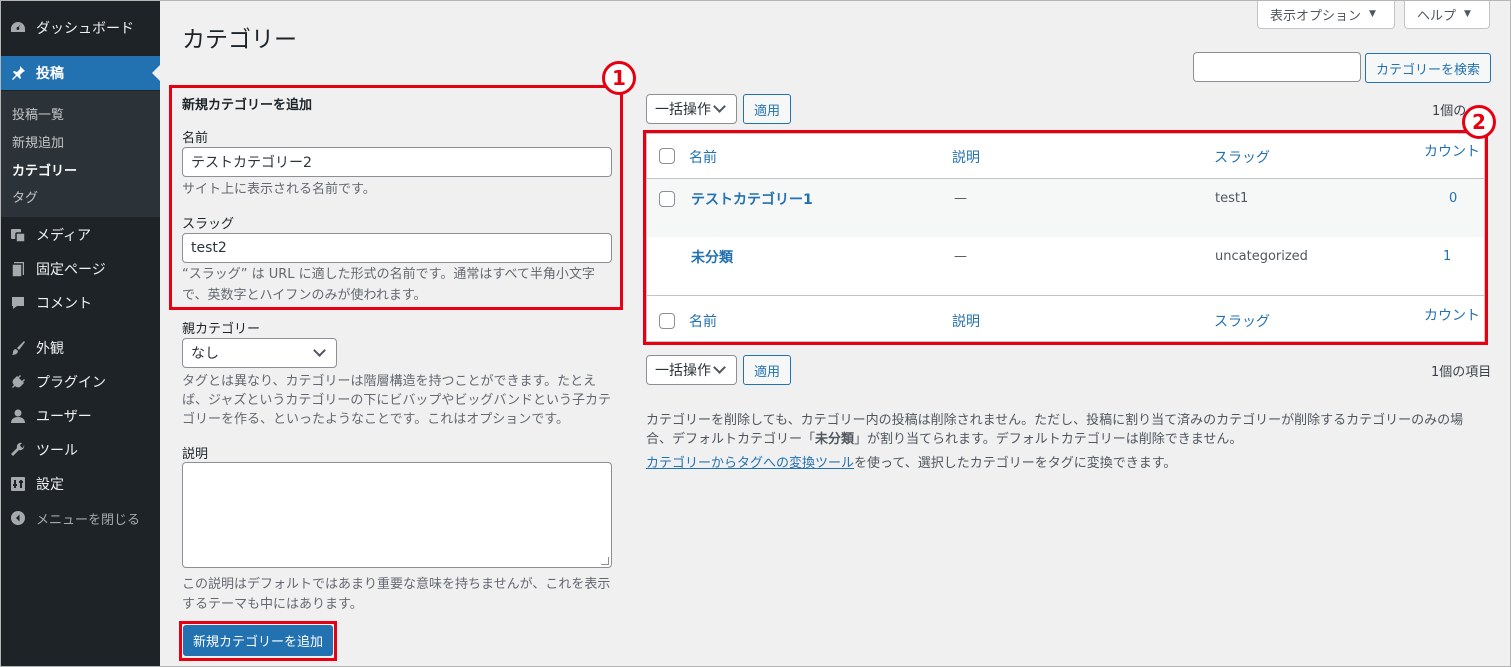 The width and height of the screenshot is (1511, 667). Describe the element at coordinates (1015, 463) in the screenshot. I see `note-text: を使って、選択したカテゴリーをタグに変換できます。` at that location.